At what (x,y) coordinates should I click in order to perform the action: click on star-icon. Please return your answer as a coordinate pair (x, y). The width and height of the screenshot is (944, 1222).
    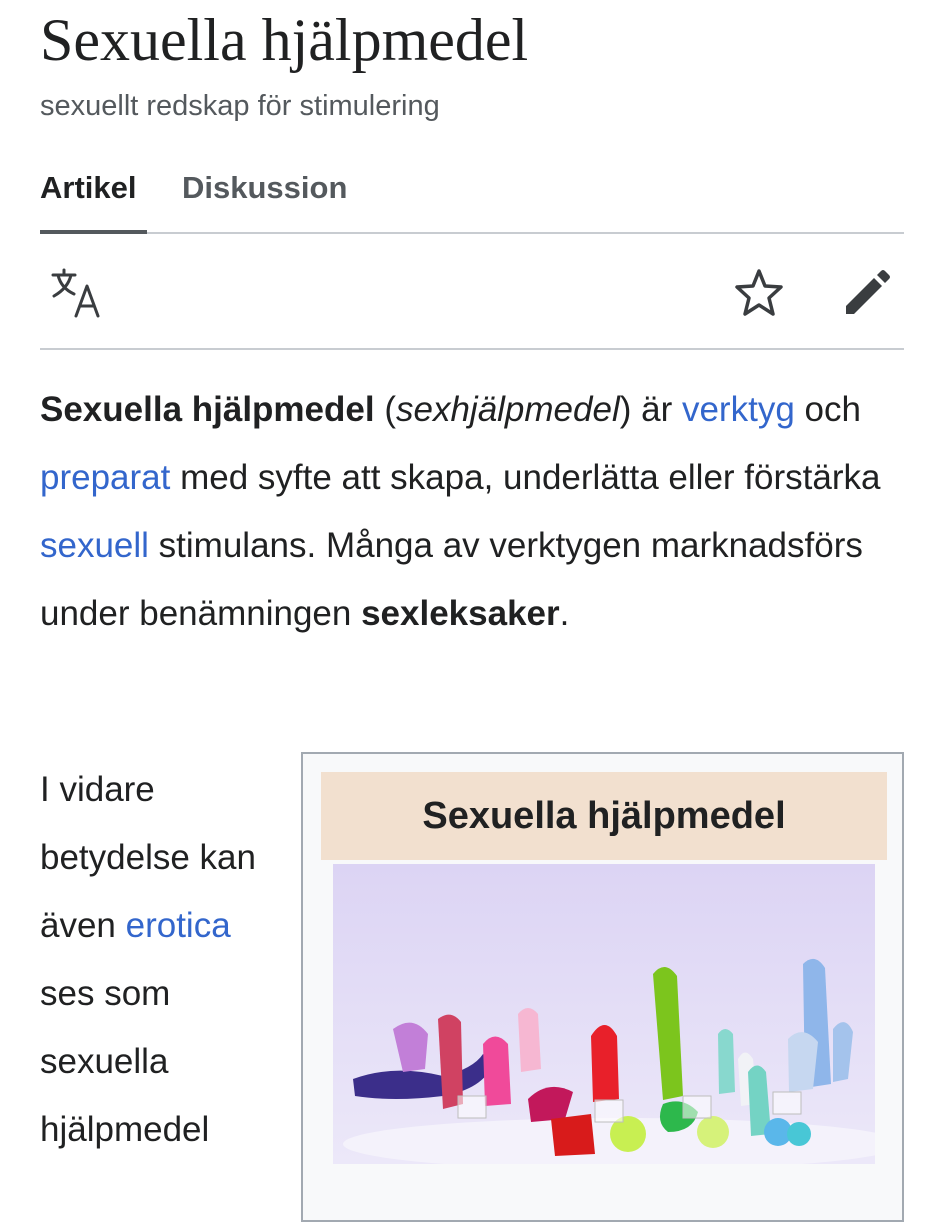
    Looking at the image, I should click on (759, 293).